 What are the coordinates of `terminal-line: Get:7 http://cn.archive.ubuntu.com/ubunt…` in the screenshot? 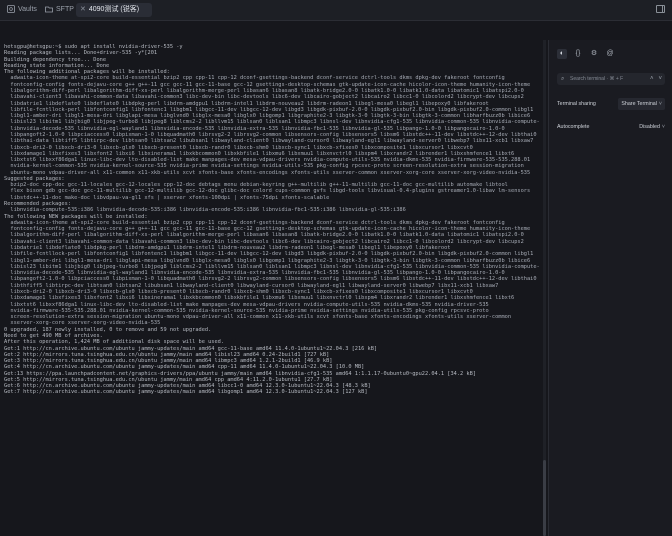 It's located at (186, 392).